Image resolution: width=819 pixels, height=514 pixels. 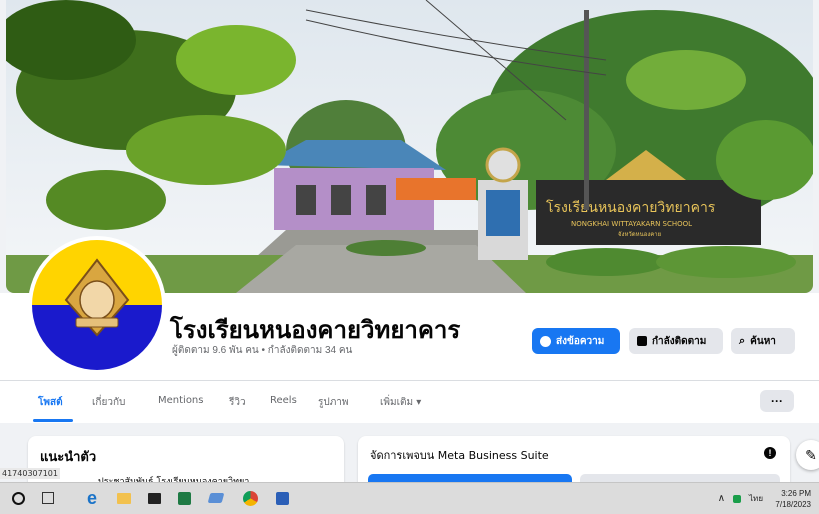 I want to click on messenger-icon, so click(x=545, y=341).